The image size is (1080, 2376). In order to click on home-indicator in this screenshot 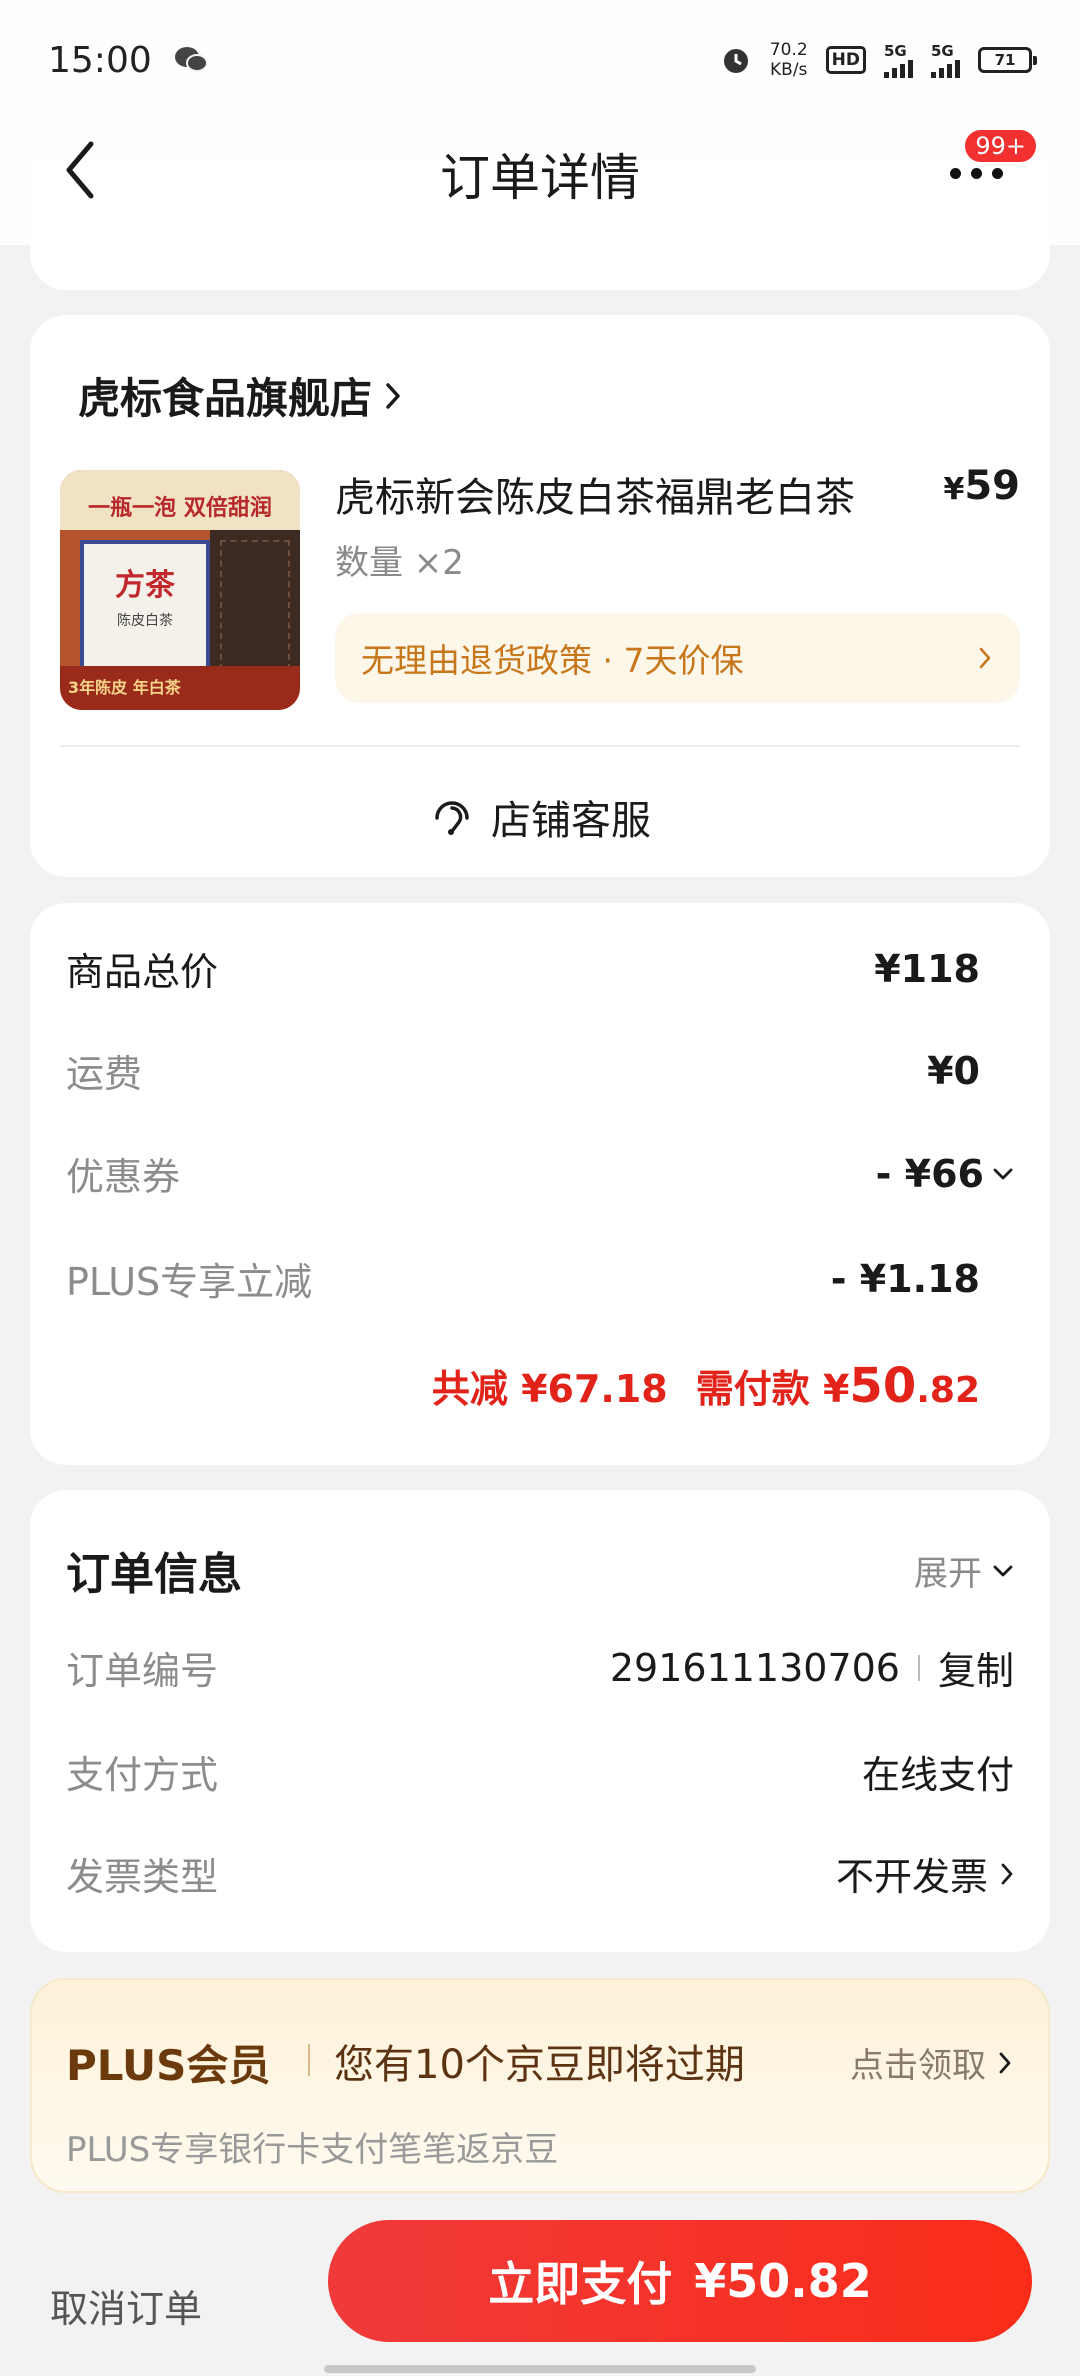, I will do `click(540, 2369)`.